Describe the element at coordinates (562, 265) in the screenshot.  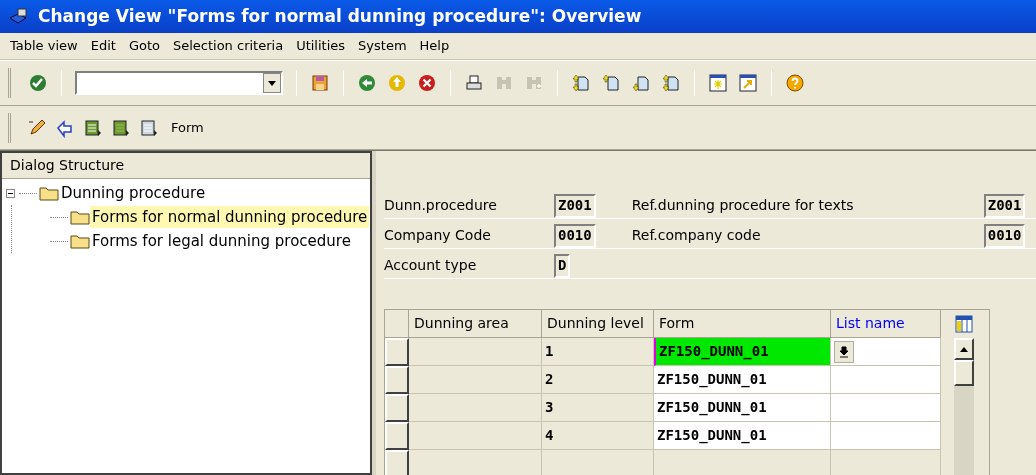
I see `readonly-field: D` at that location.